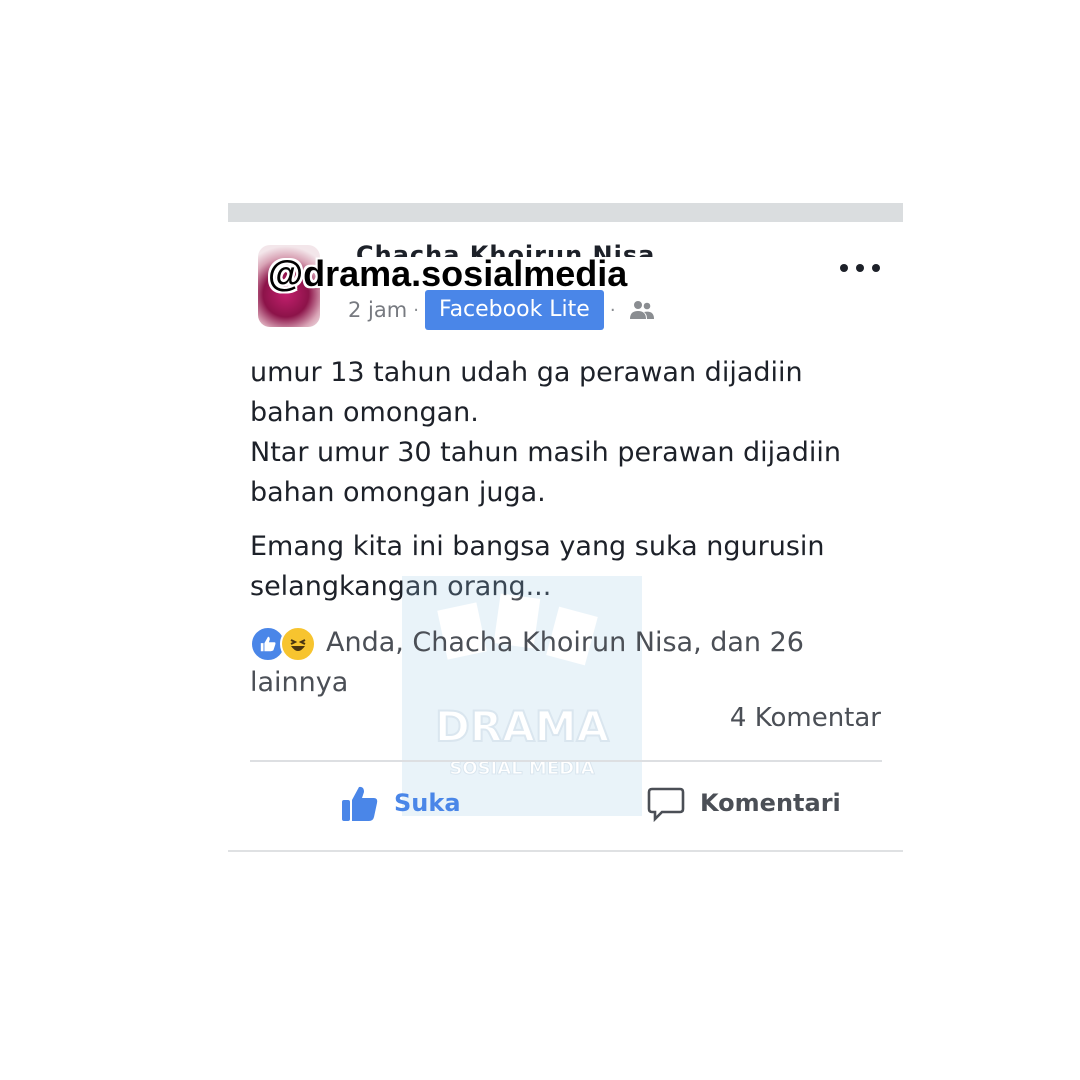 This screenshot has height=1080, width=1080. I want to click on post-time: 2 jam, so click(377, 310).